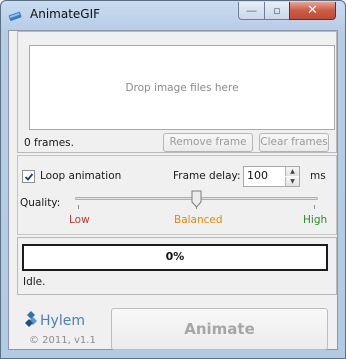 The image size is (346, 359). I want to click on animate-button: Animate, so click(219, 329).